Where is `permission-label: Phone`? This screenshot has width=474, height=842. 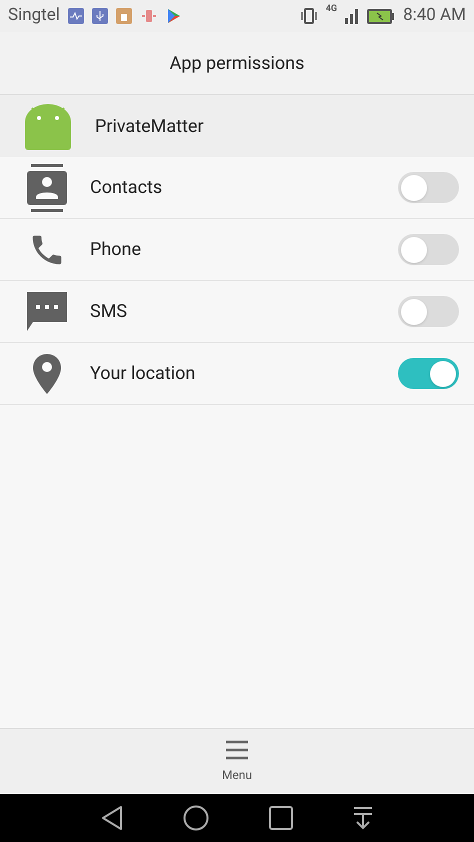 permission-label: Phone is located at coordinates (116, 250).